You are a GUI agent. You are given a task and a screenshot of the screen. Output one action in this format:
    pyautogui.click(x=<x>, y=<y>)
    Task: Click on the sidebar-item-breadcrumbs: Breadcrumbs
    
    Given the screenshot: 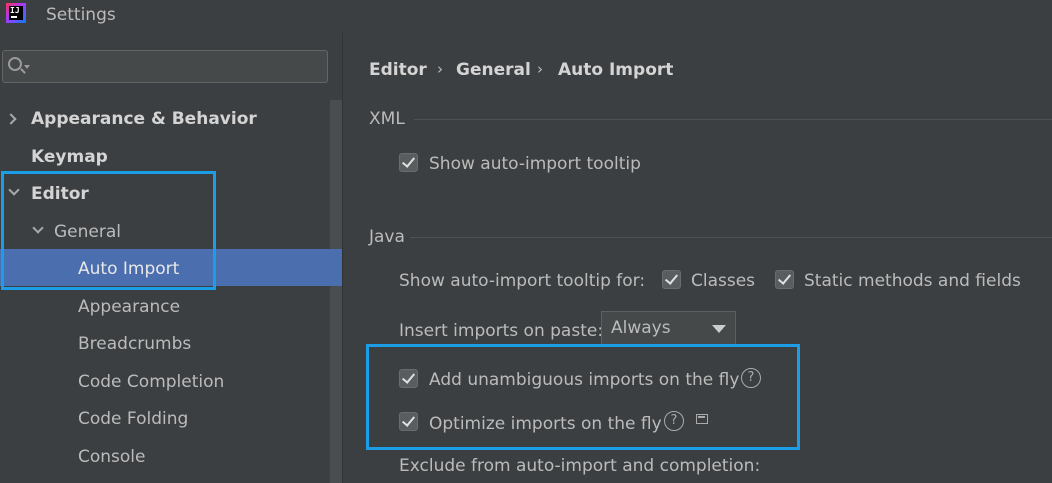 What is the action you would take?
    pyautogui.click(x=134, y=344)
    